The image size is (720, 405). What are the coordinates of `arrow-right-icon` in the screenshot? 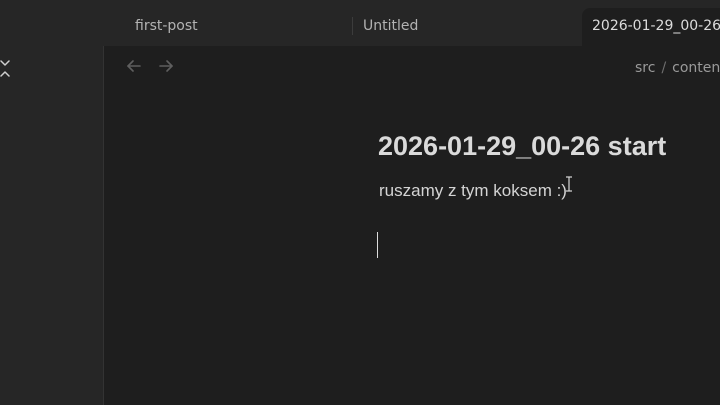 It's located at (166, 66).